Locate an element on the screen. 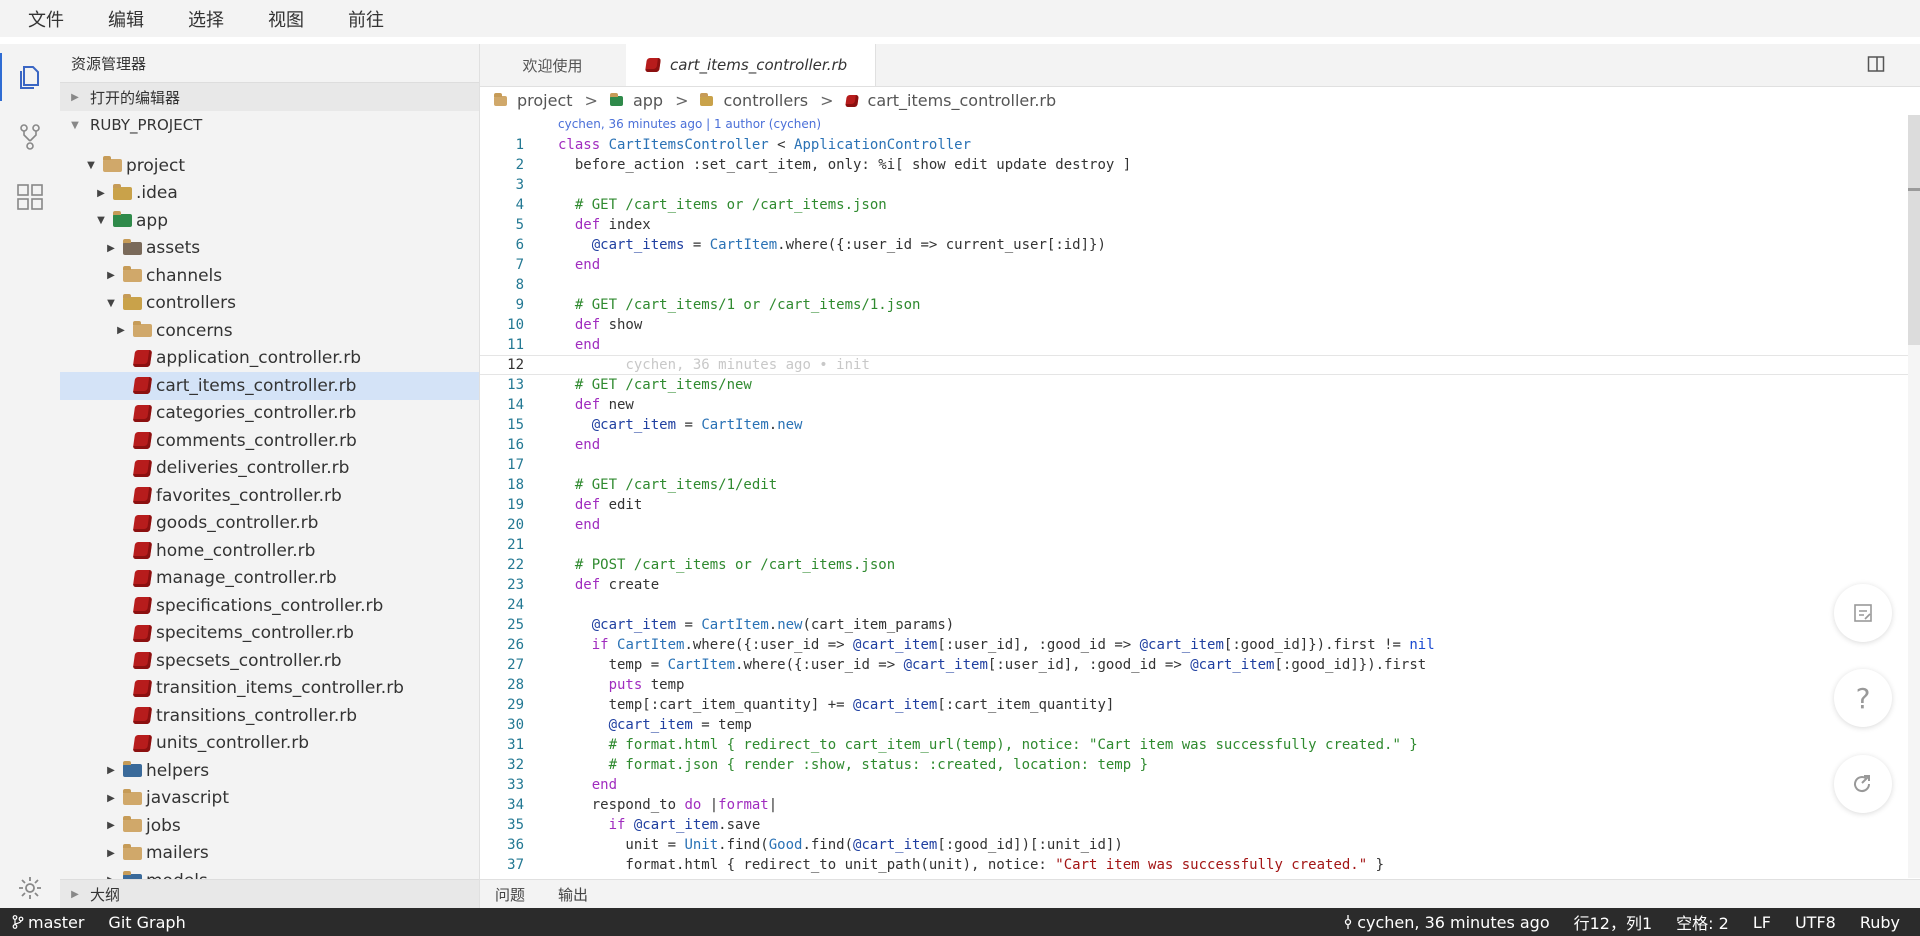 This screenshot has height=936, width=1920. indentation-status: 空格: 2 is located at coordinates (1702, 922).